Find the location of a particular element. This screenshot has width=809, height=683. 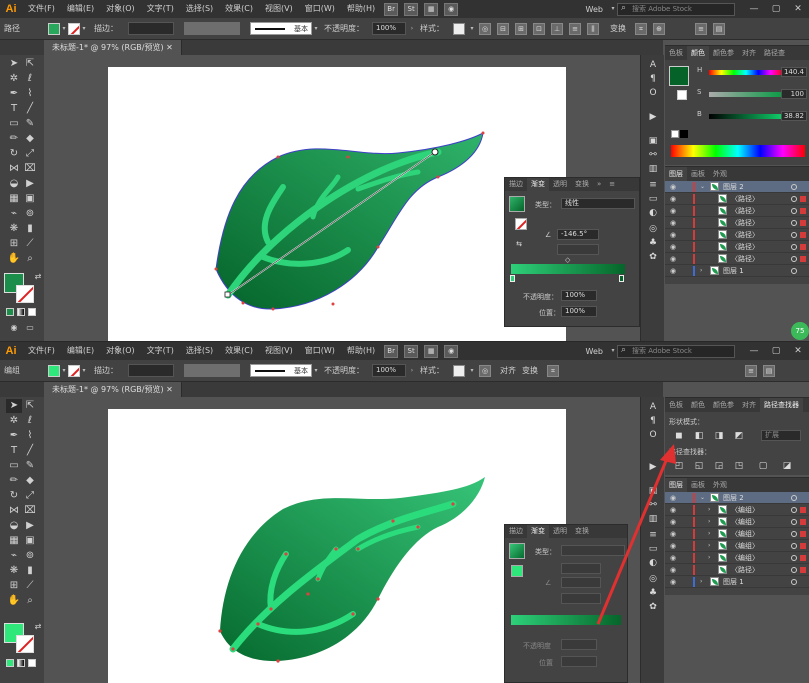

align-link: 对齐 is located at coordinates (508, 370).